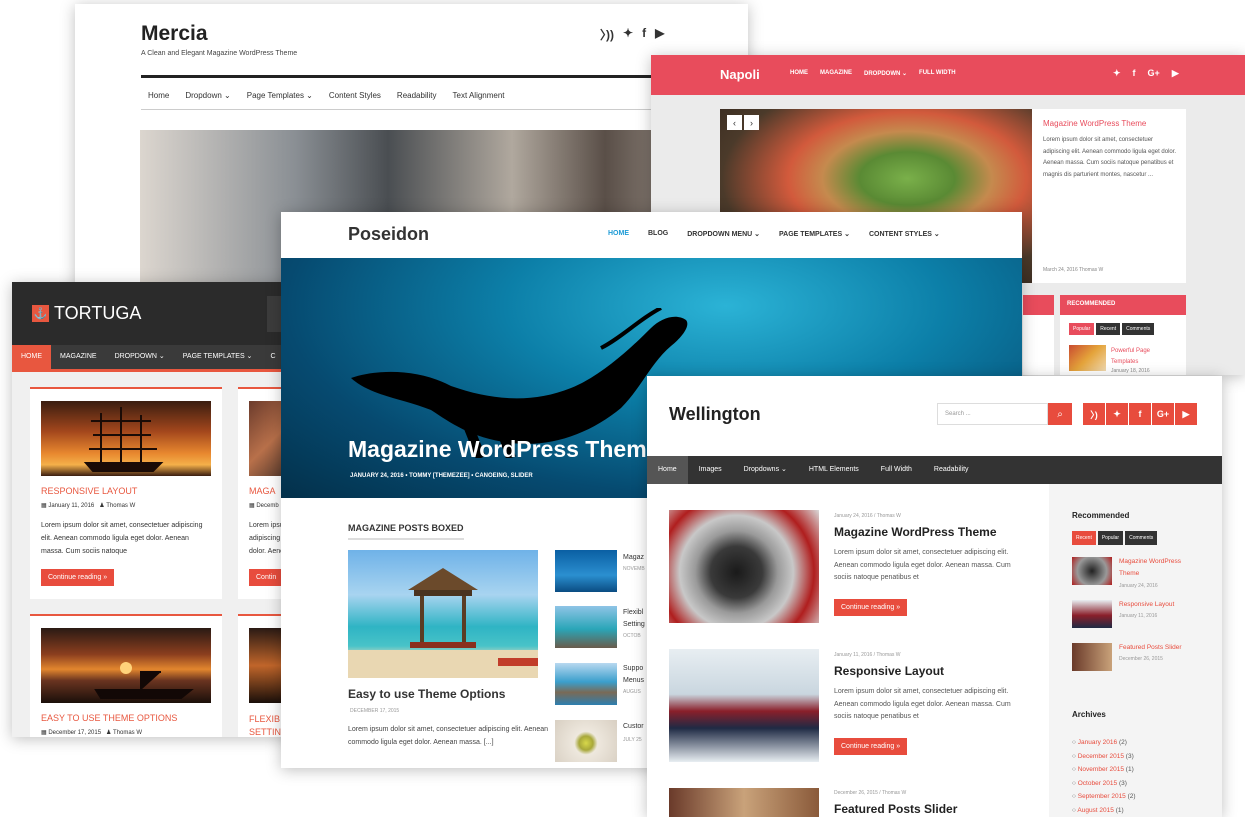  I want to click on archive-link: August 2015, so click(1095, 810).